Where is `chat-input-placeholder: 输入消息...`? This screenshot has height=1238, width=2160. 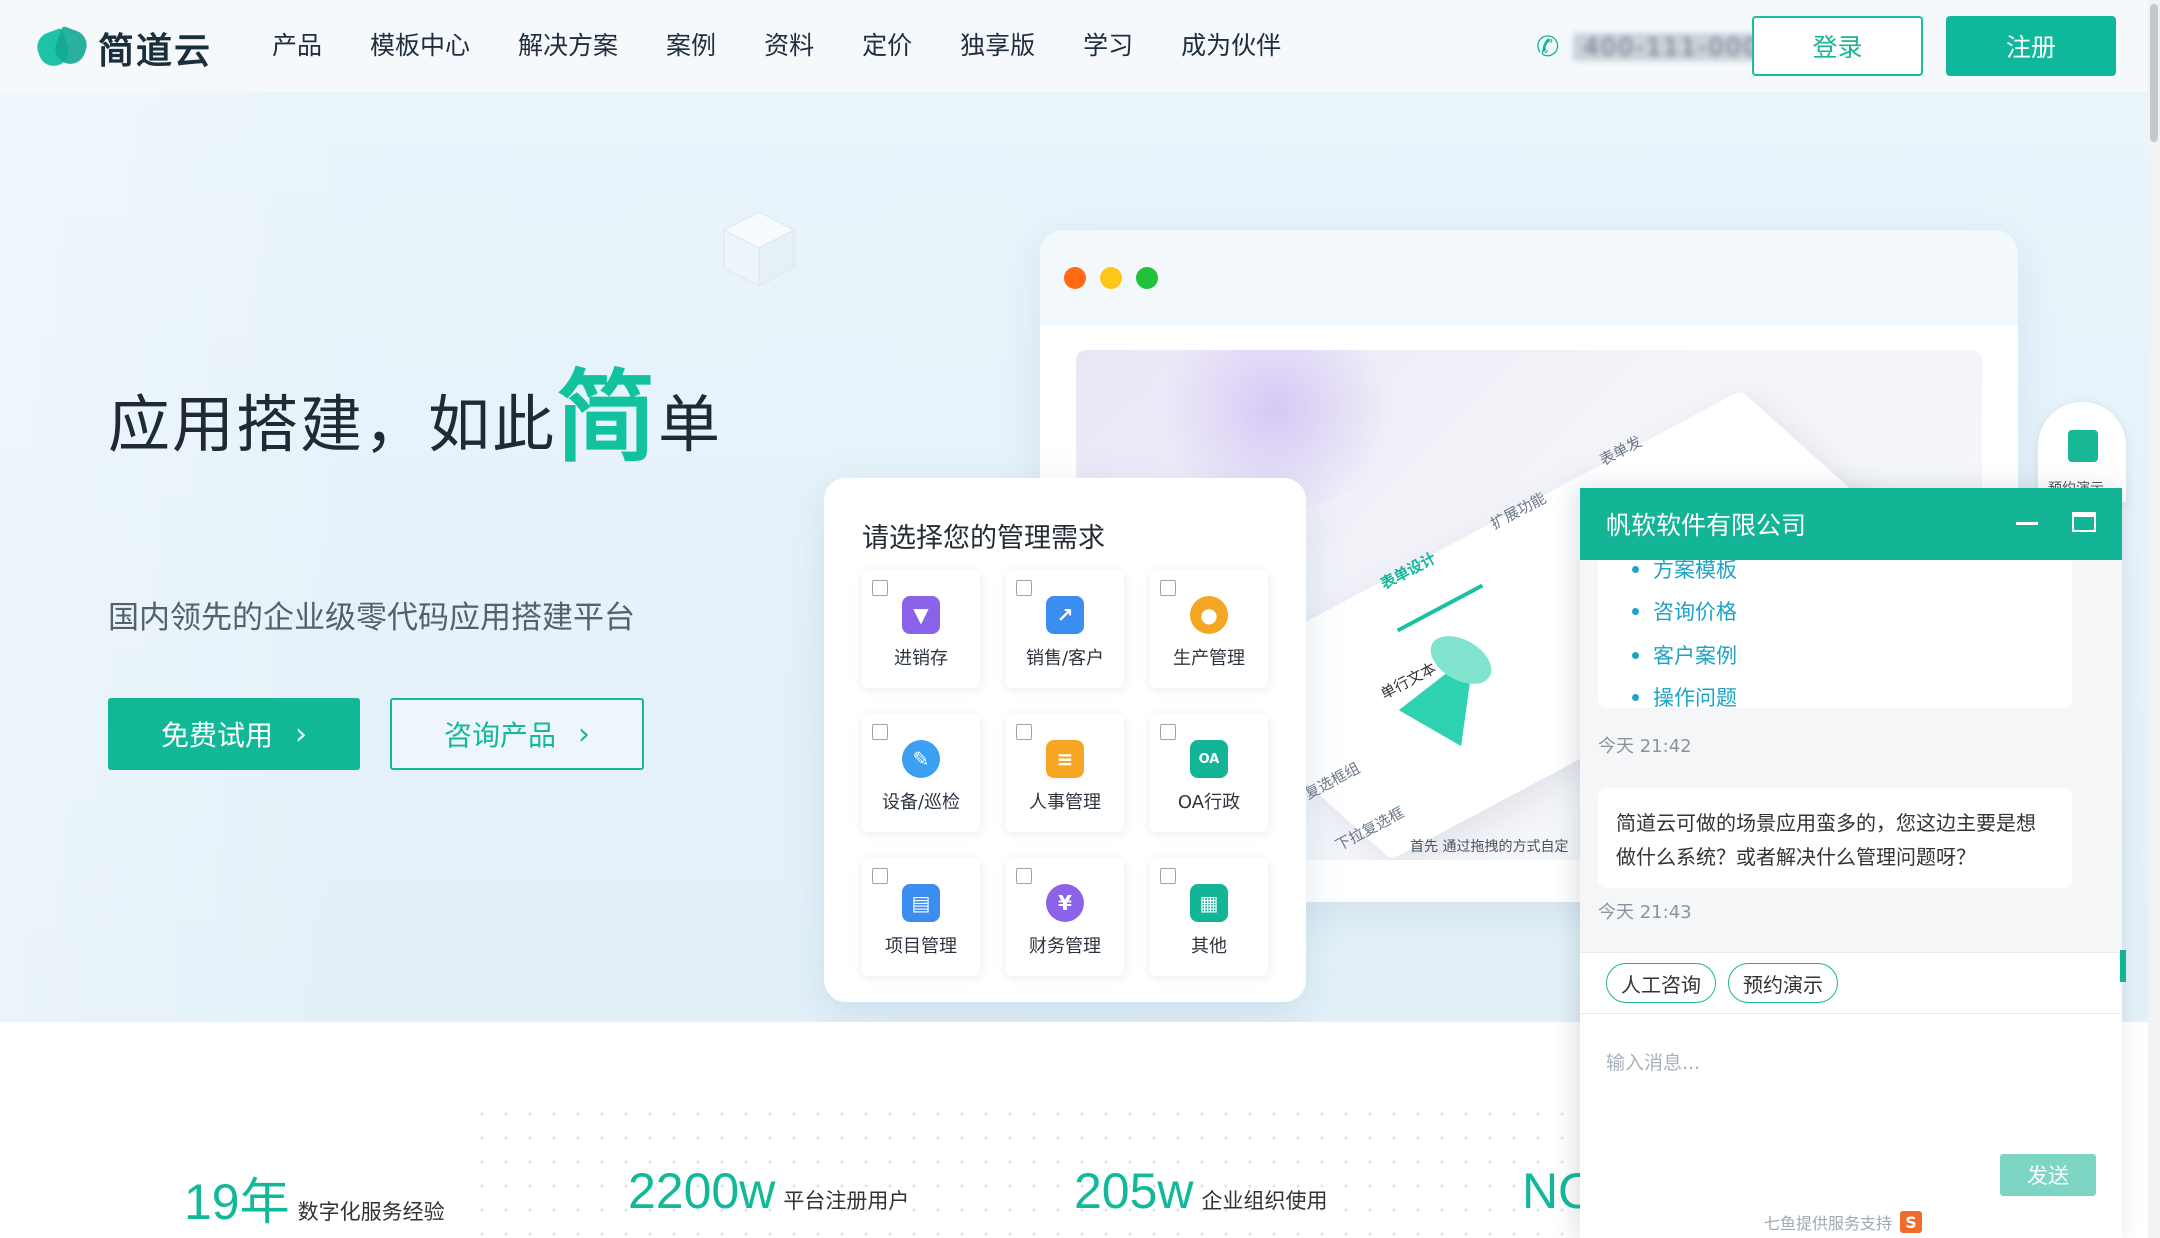 chat-input-placeholder: 输入消息... is located at coordinates (1653, 1061).